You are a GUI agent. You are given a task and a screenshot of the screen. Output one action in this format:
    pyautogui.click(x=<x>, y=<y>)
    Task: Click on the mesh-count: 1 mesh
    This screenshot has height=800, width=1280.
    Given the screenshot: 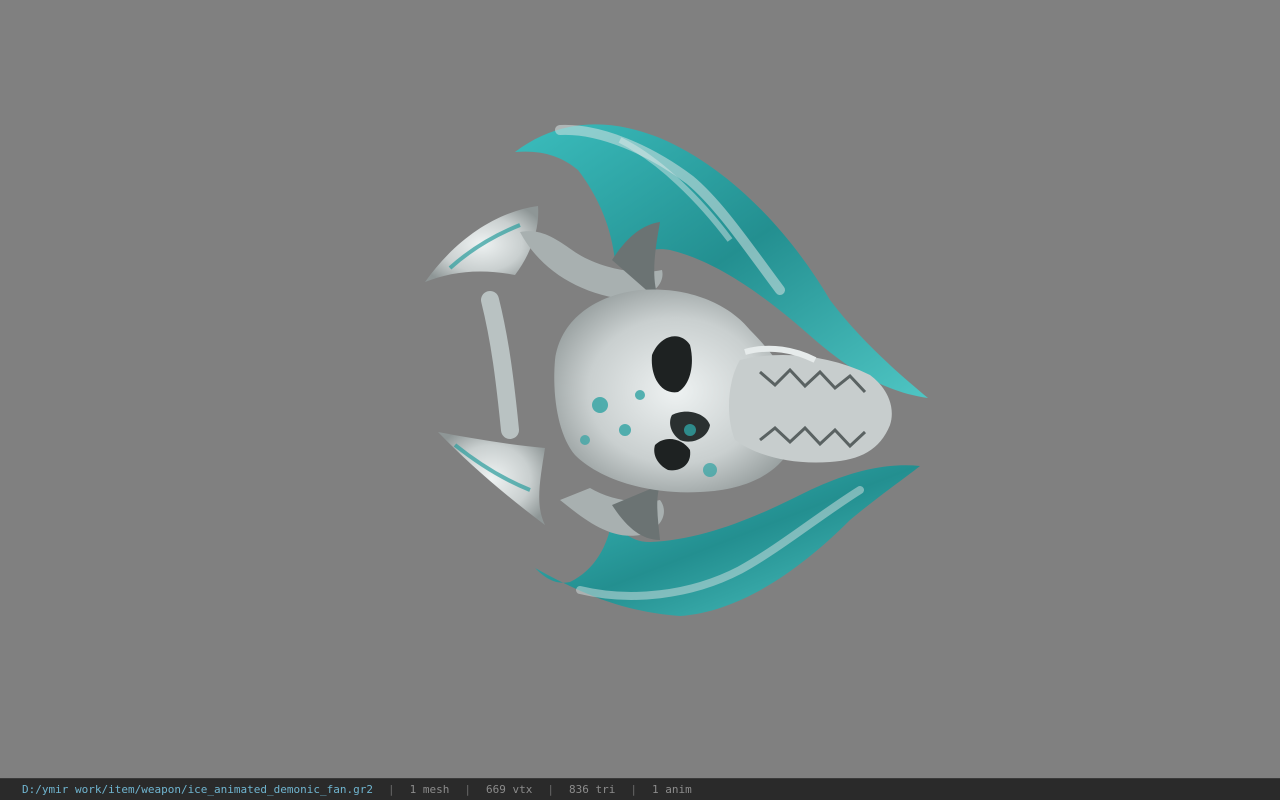 What is the action you would take?
    pyautogui.click(x=429, y=789)
    